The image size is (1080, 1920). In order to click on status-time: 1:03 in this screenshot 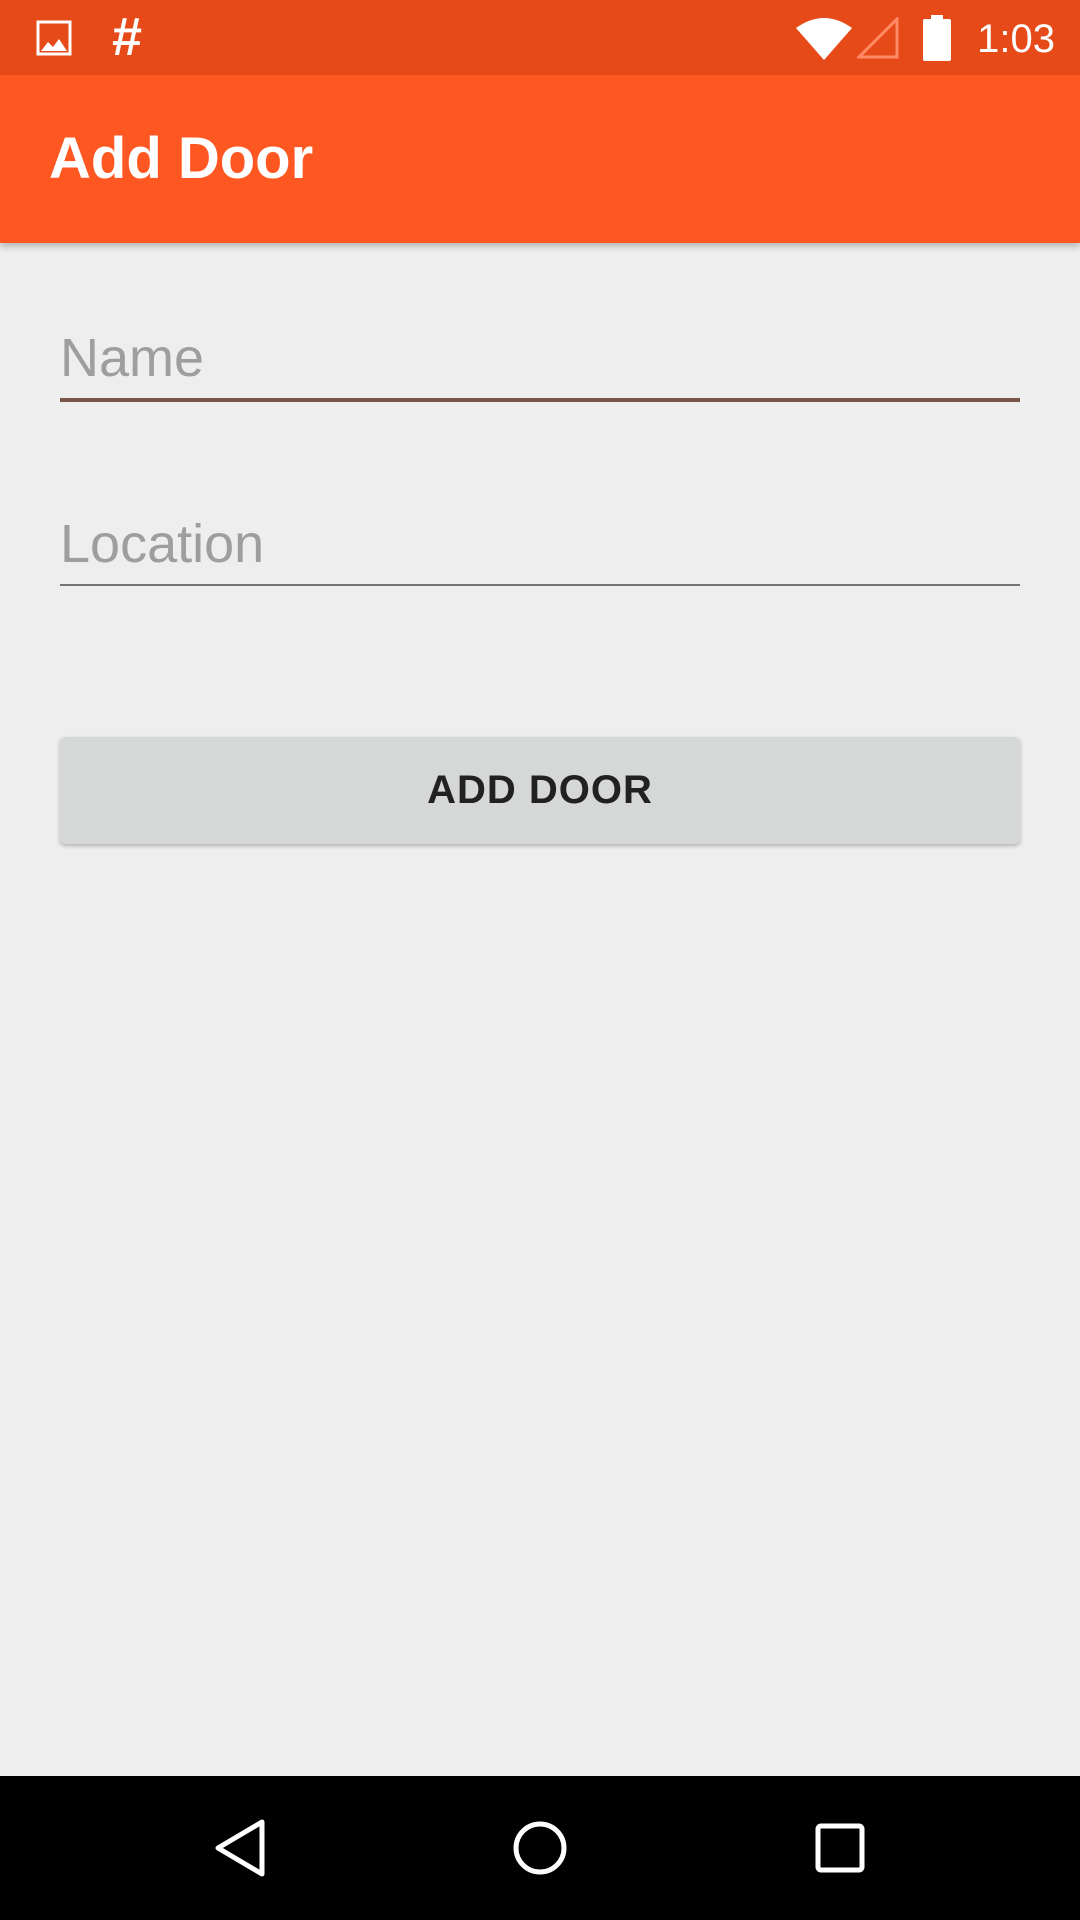, I will do `click(1016, 39)`.